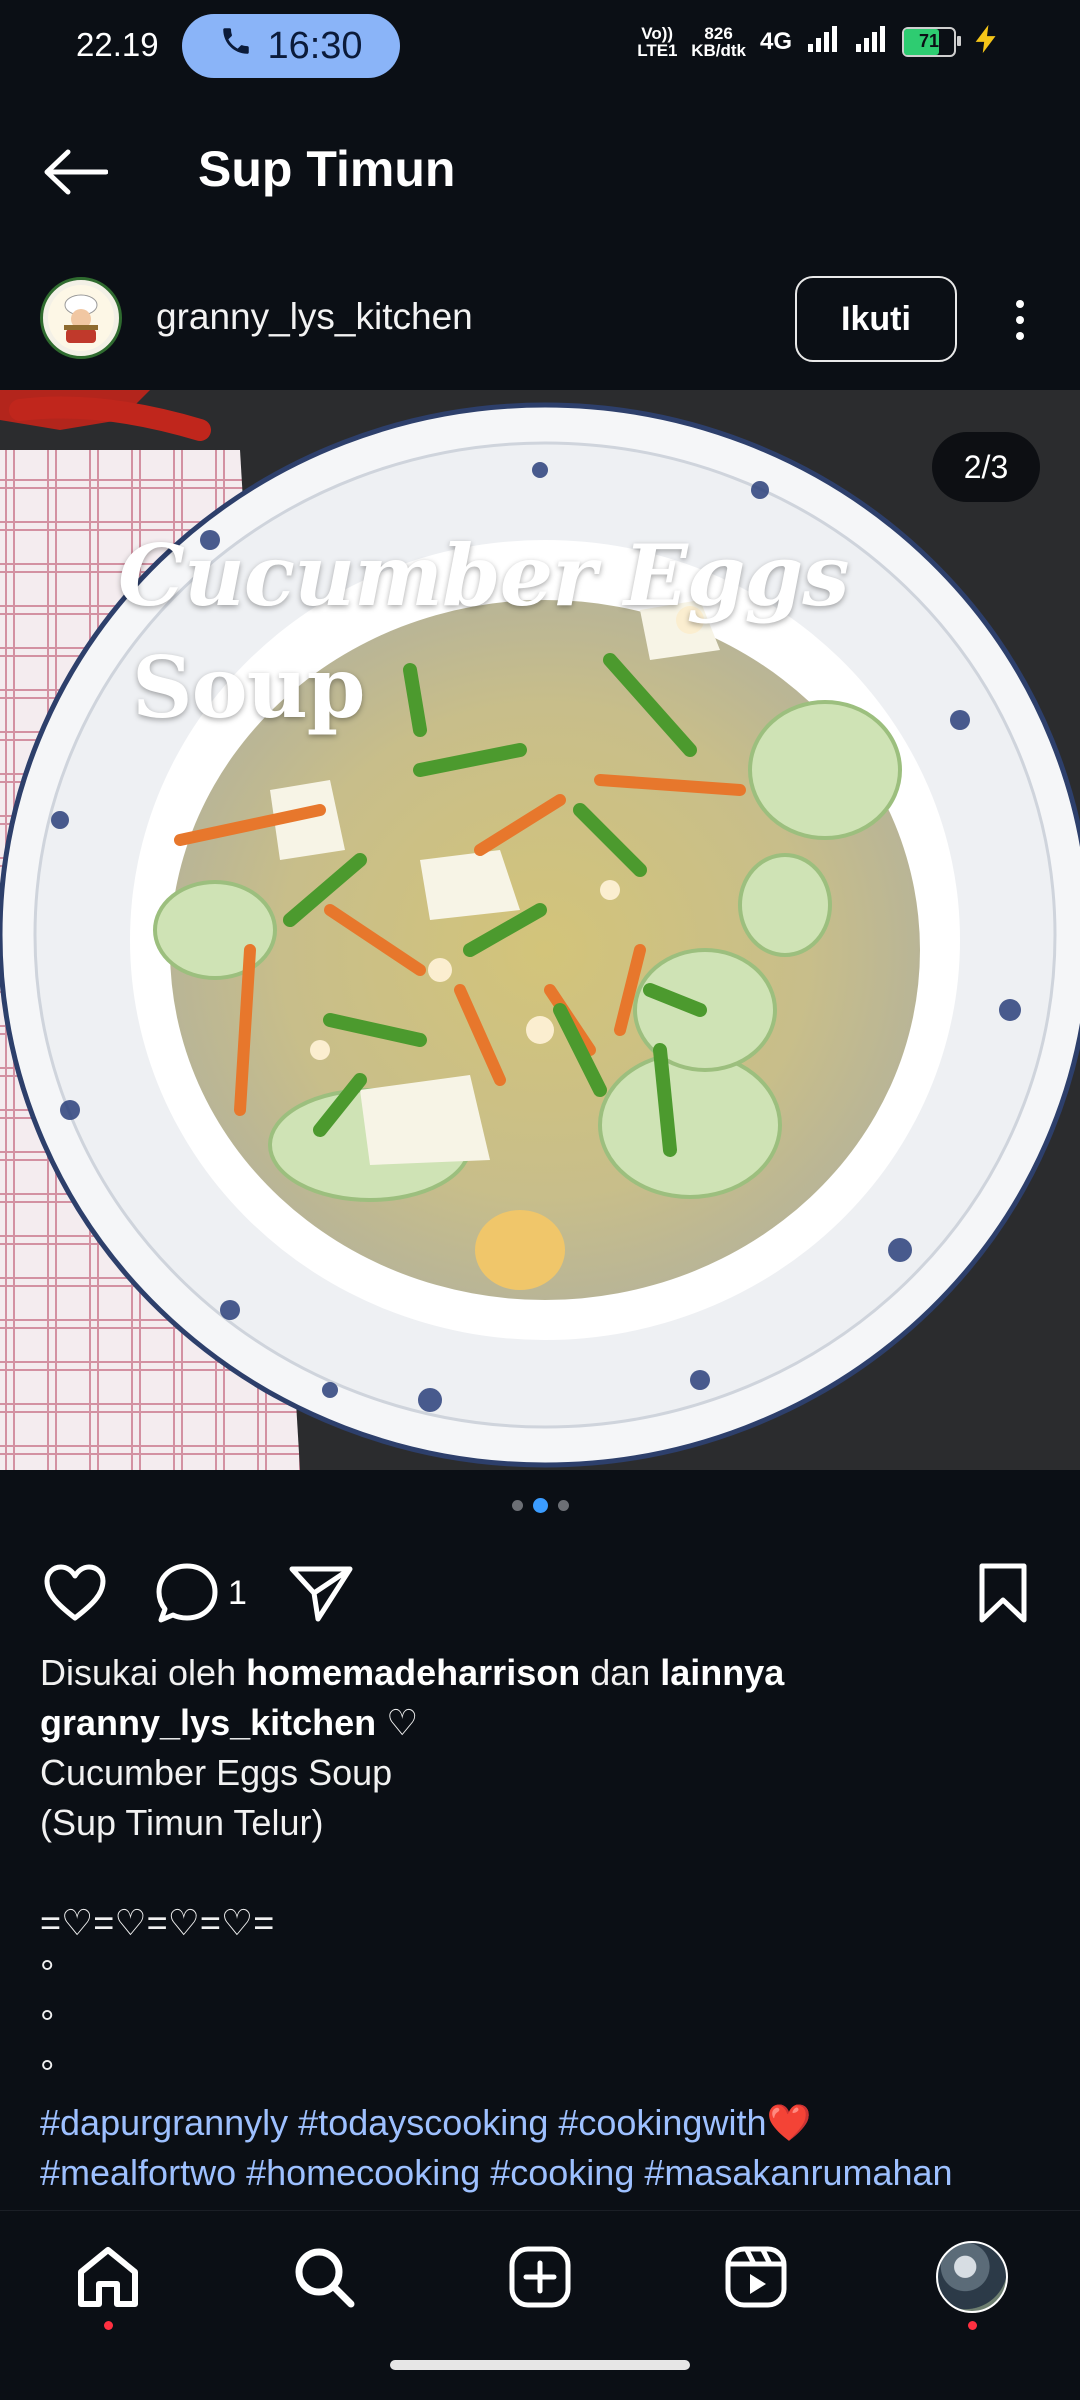 This screenshot has height=2400, width=1080. I want to click on speed-value: 826, so click(718, 33).